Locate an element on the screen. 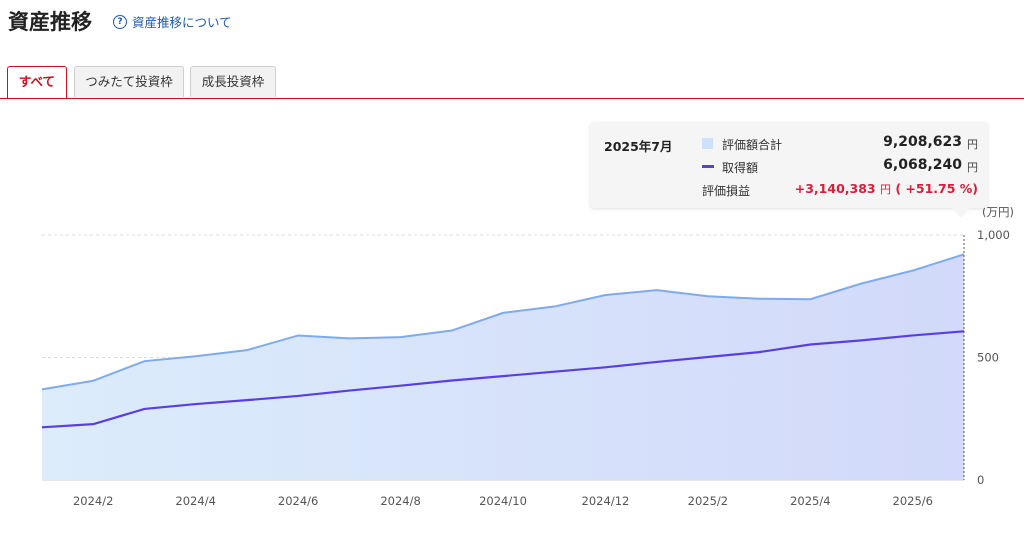  y-tick-label: 1,000 is located at coordinates (993, 235).